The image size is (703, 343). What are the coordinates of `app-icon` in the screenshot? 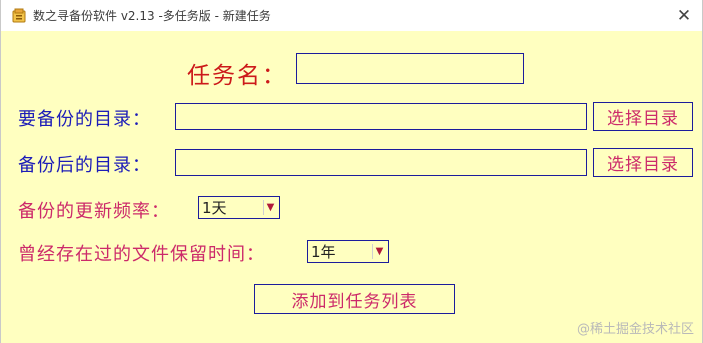 It's located at (19, 16).